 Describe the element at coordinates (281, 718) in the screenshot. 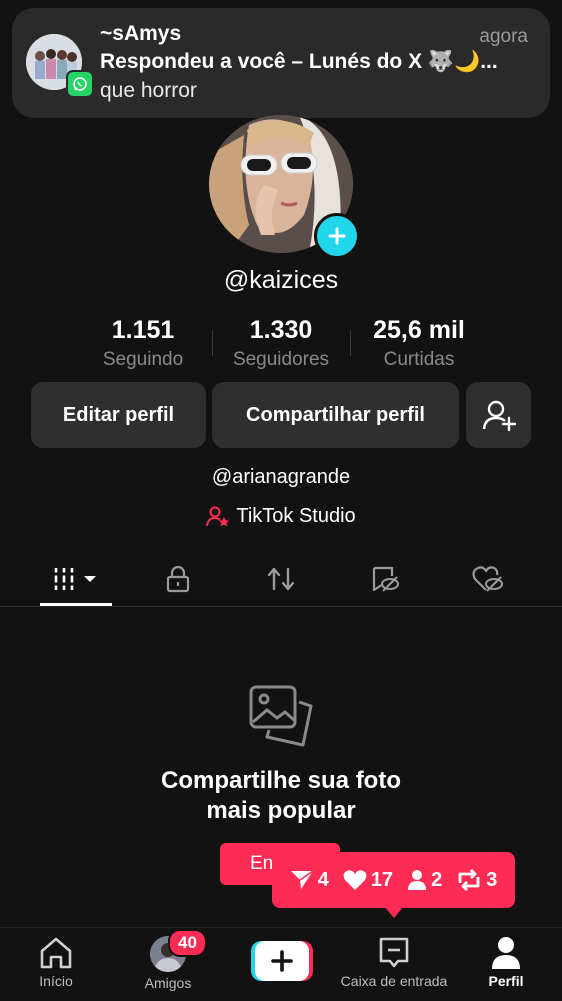

I see `photos-icon` at that location.